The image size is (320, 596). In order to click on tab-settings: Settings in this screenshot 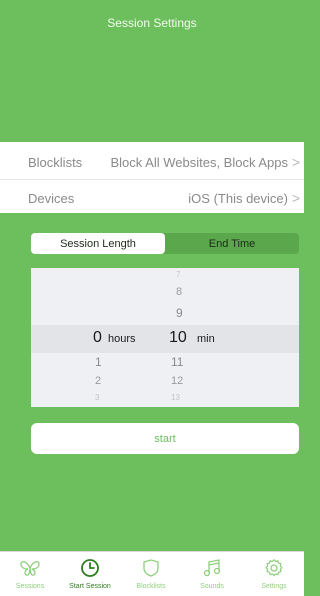, I will do `click(274, 574)`.